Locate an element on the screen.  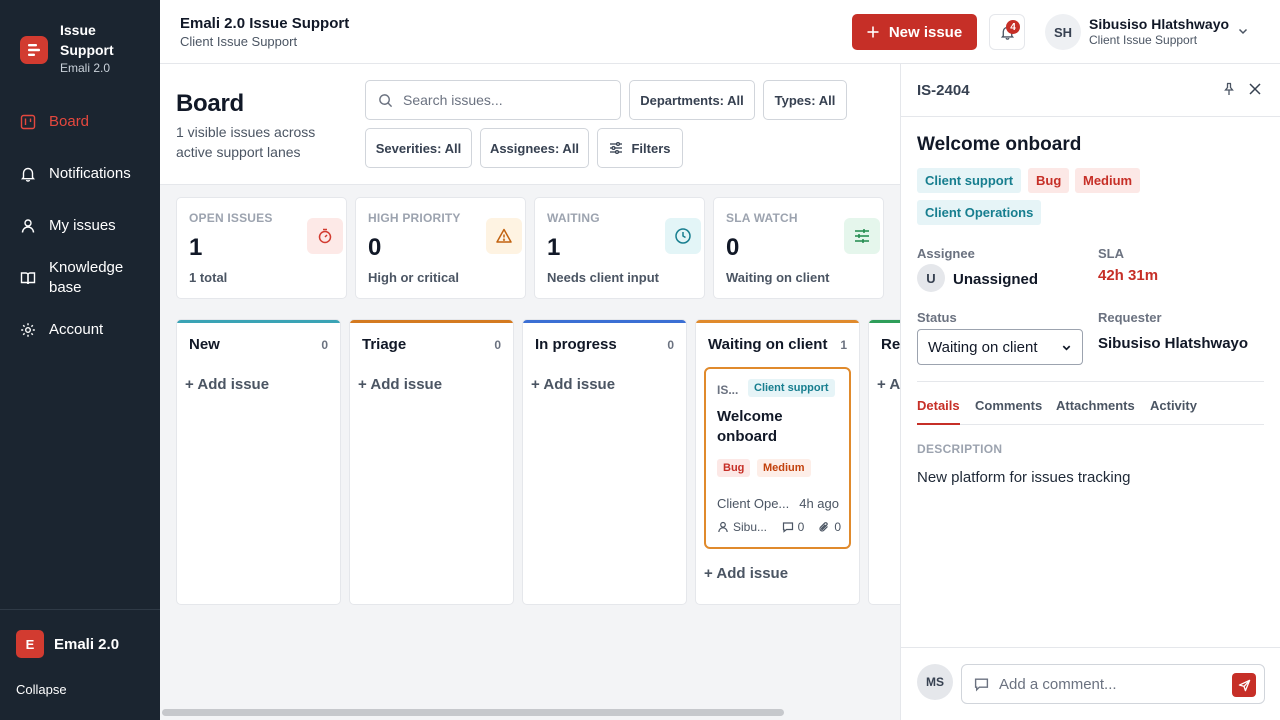
stat-card-high-priority: HIGH PRIORITY 0 High or critical is located at coordinates (440, 248).